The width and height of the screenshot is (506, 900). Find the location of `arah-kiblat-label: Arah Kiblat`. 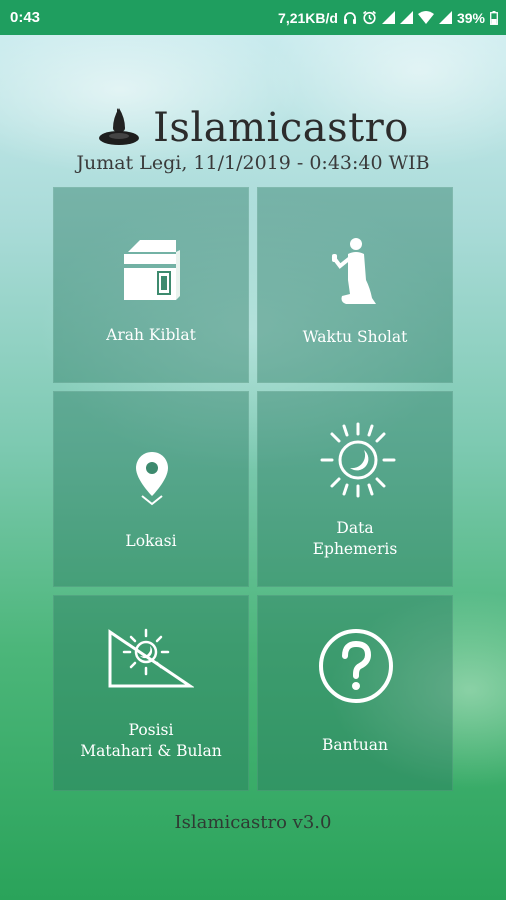

arah-kiblat-label: Arah Kiblat is located at coordinates (151, 335).